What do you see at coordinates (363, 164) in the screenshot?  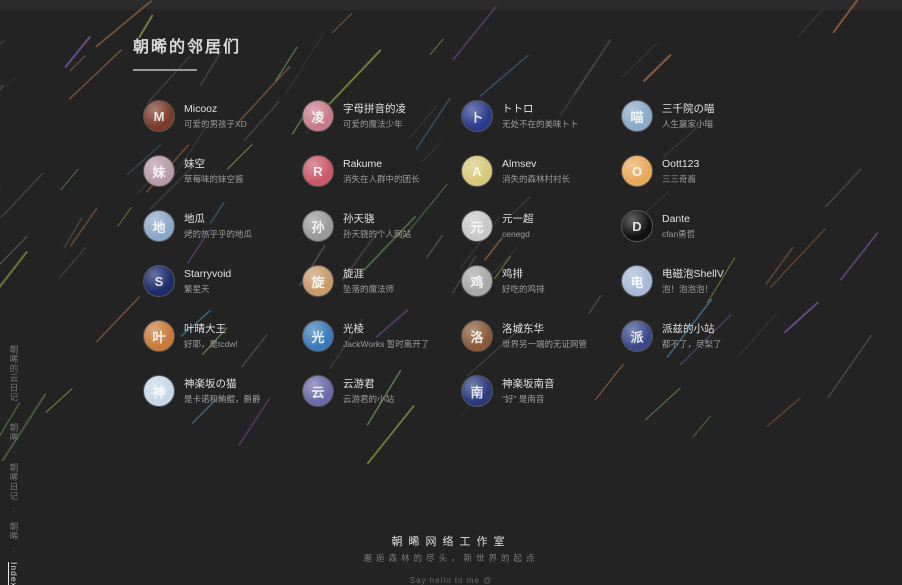 I see `friend-name: Rakume` at bounding box center [363, 164].